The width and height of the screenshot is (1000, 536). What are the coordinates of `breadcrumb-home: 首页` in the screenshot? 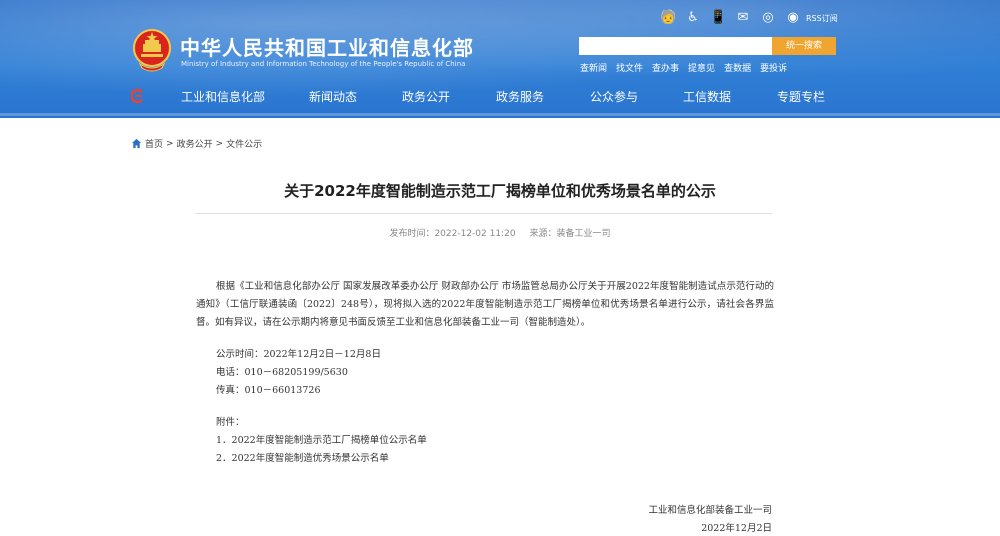 It's located at (154, 143).